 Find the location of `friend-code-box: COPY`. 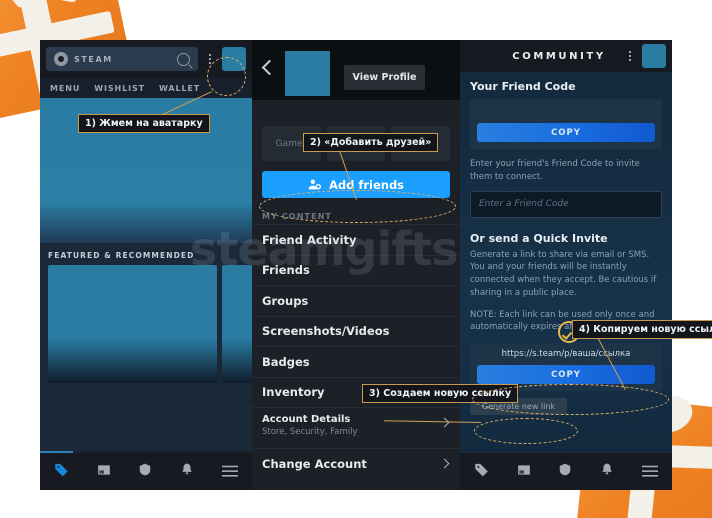

friend-code-box: COPY is located at coordinates (566, 124).